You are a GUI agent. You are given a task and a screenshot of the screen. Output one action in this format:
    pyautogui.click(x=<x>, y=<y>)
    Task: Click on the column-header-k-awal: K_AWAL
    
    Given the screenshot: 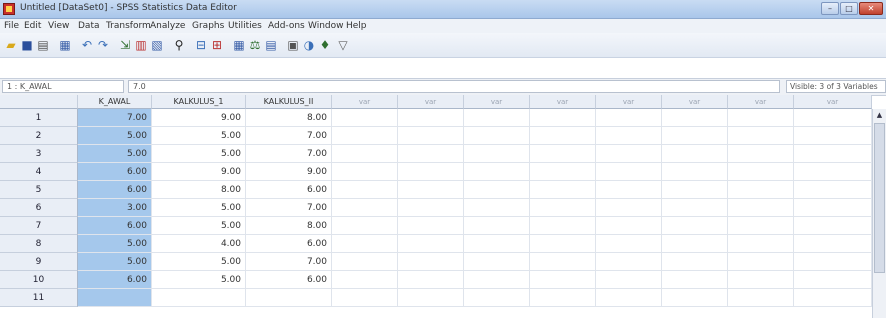 What is the action you would take?
    pyautogui.click(x=115, y=102)
    